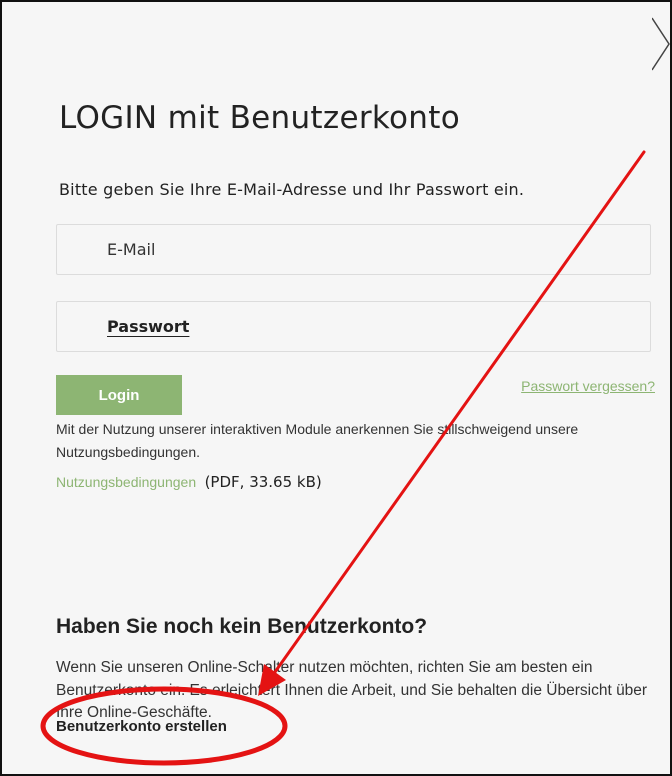 Image resolution: width=672 pixels, height=776 pixels. Describe the element at coordinates (148, 326) in the screenshot. I see `password-placeholder: Passwort` at that location.